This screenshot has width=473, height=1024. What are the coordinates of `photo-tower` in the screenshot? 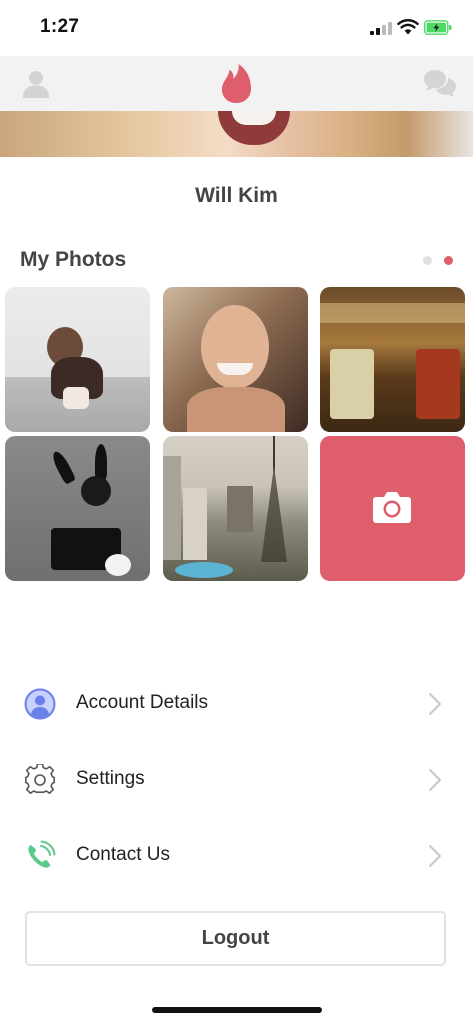 It's located at (274, 514).